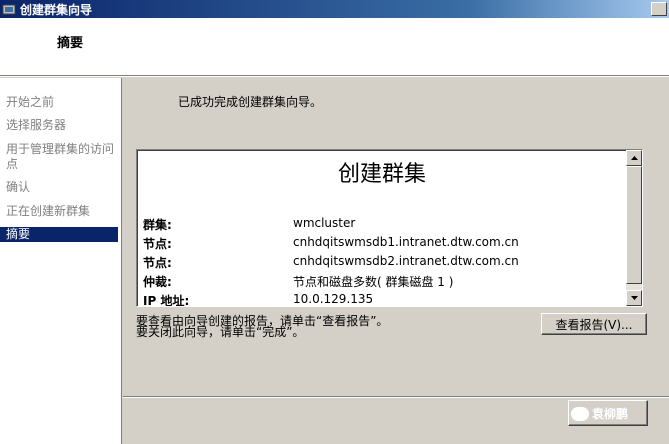 Image resolution: width=669 pixels, height=444 pixels. I want to click on header-divider, so click(334, 76).